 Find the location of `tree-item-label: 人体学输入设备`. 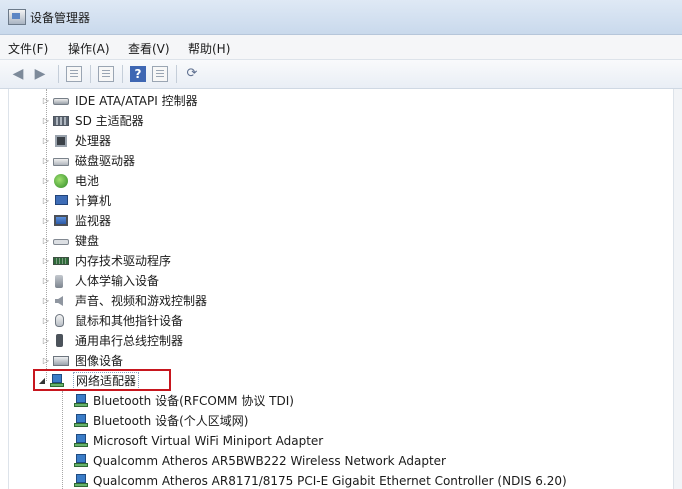

tree-item-label: 人体学输入设备 is located at coordinates (117, 281).